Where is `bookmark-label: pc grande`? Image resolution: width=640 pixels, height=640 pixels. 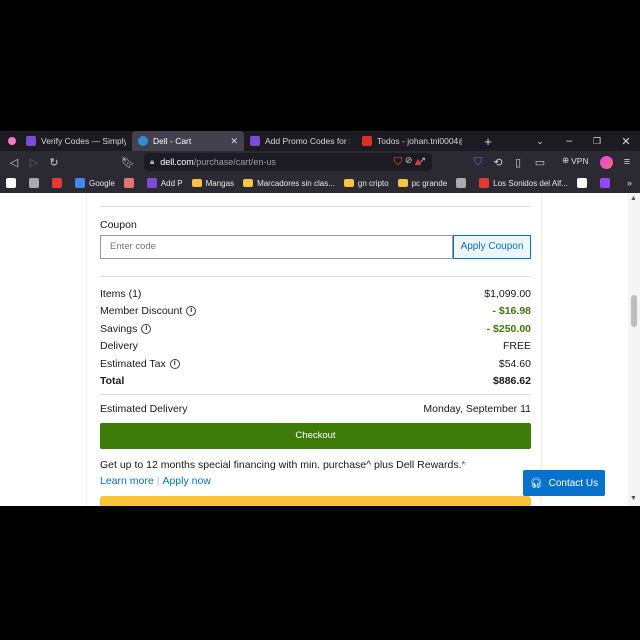
bookmark-label: pc grande is located at coordinates (429, 183).